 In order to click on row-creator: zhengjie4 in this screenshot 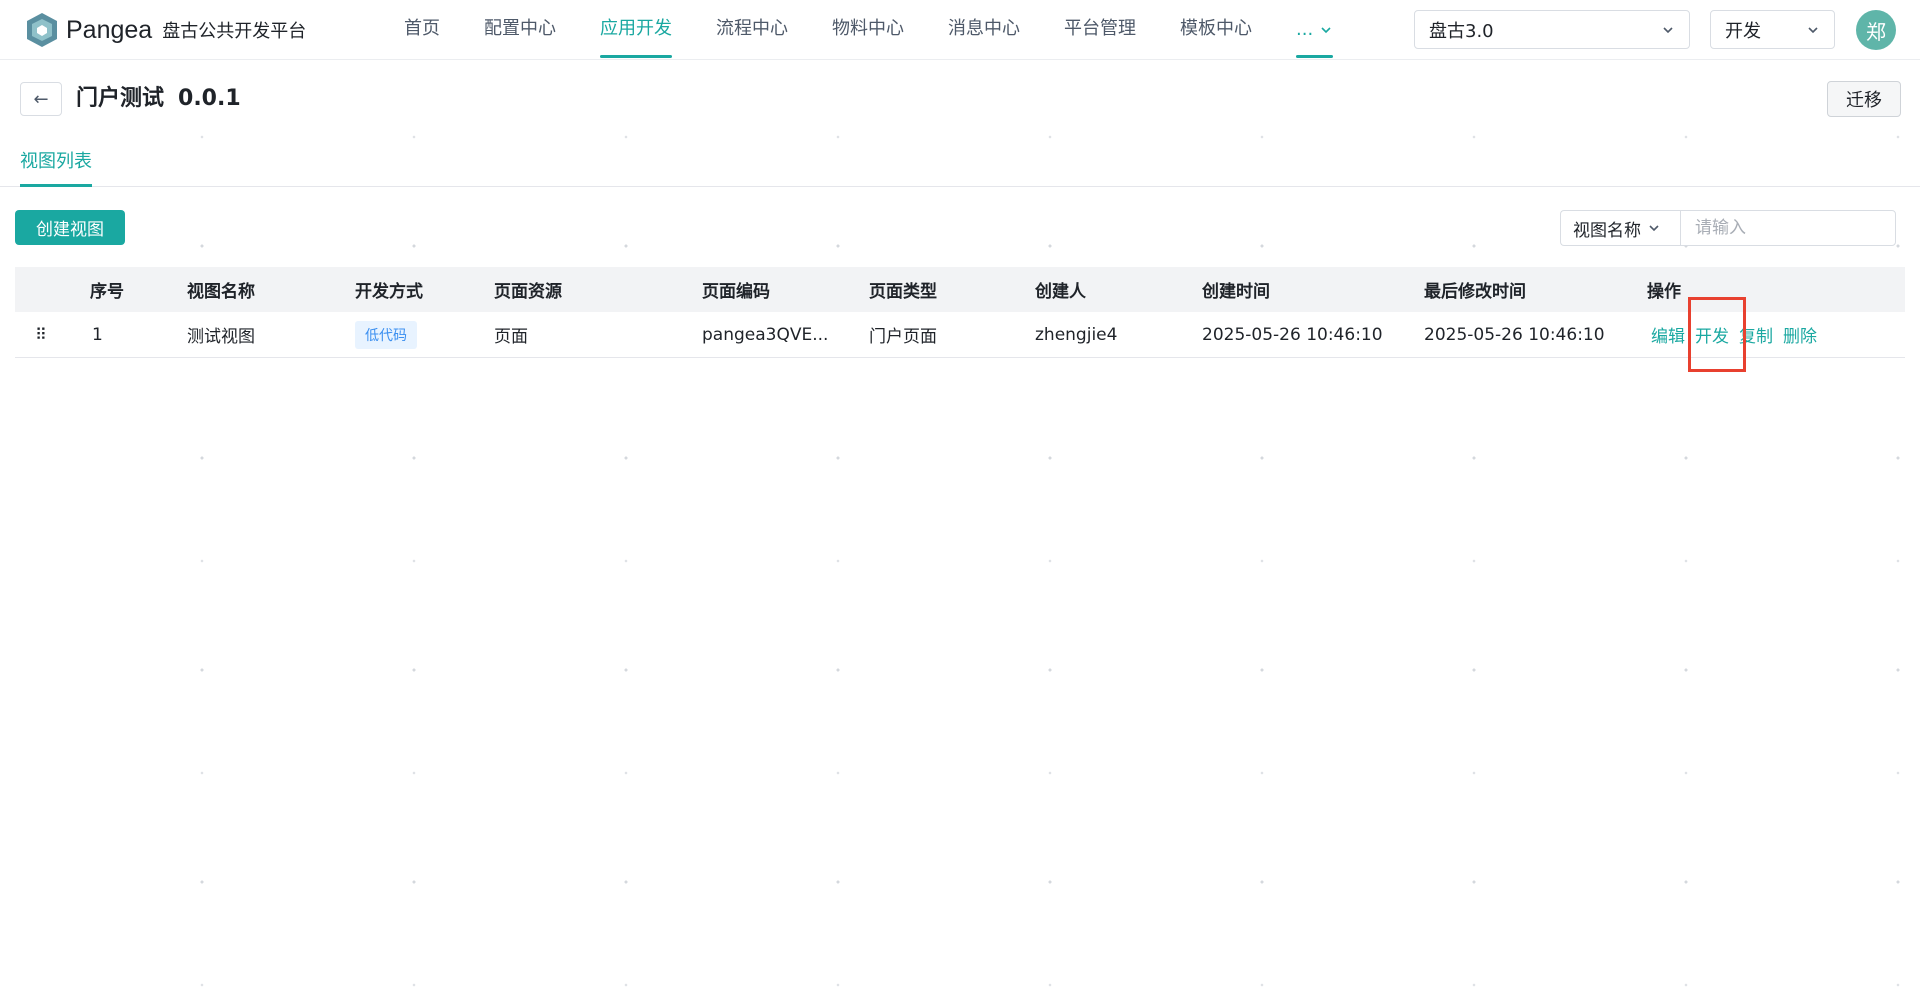, I will do `click(1076, 334)`.